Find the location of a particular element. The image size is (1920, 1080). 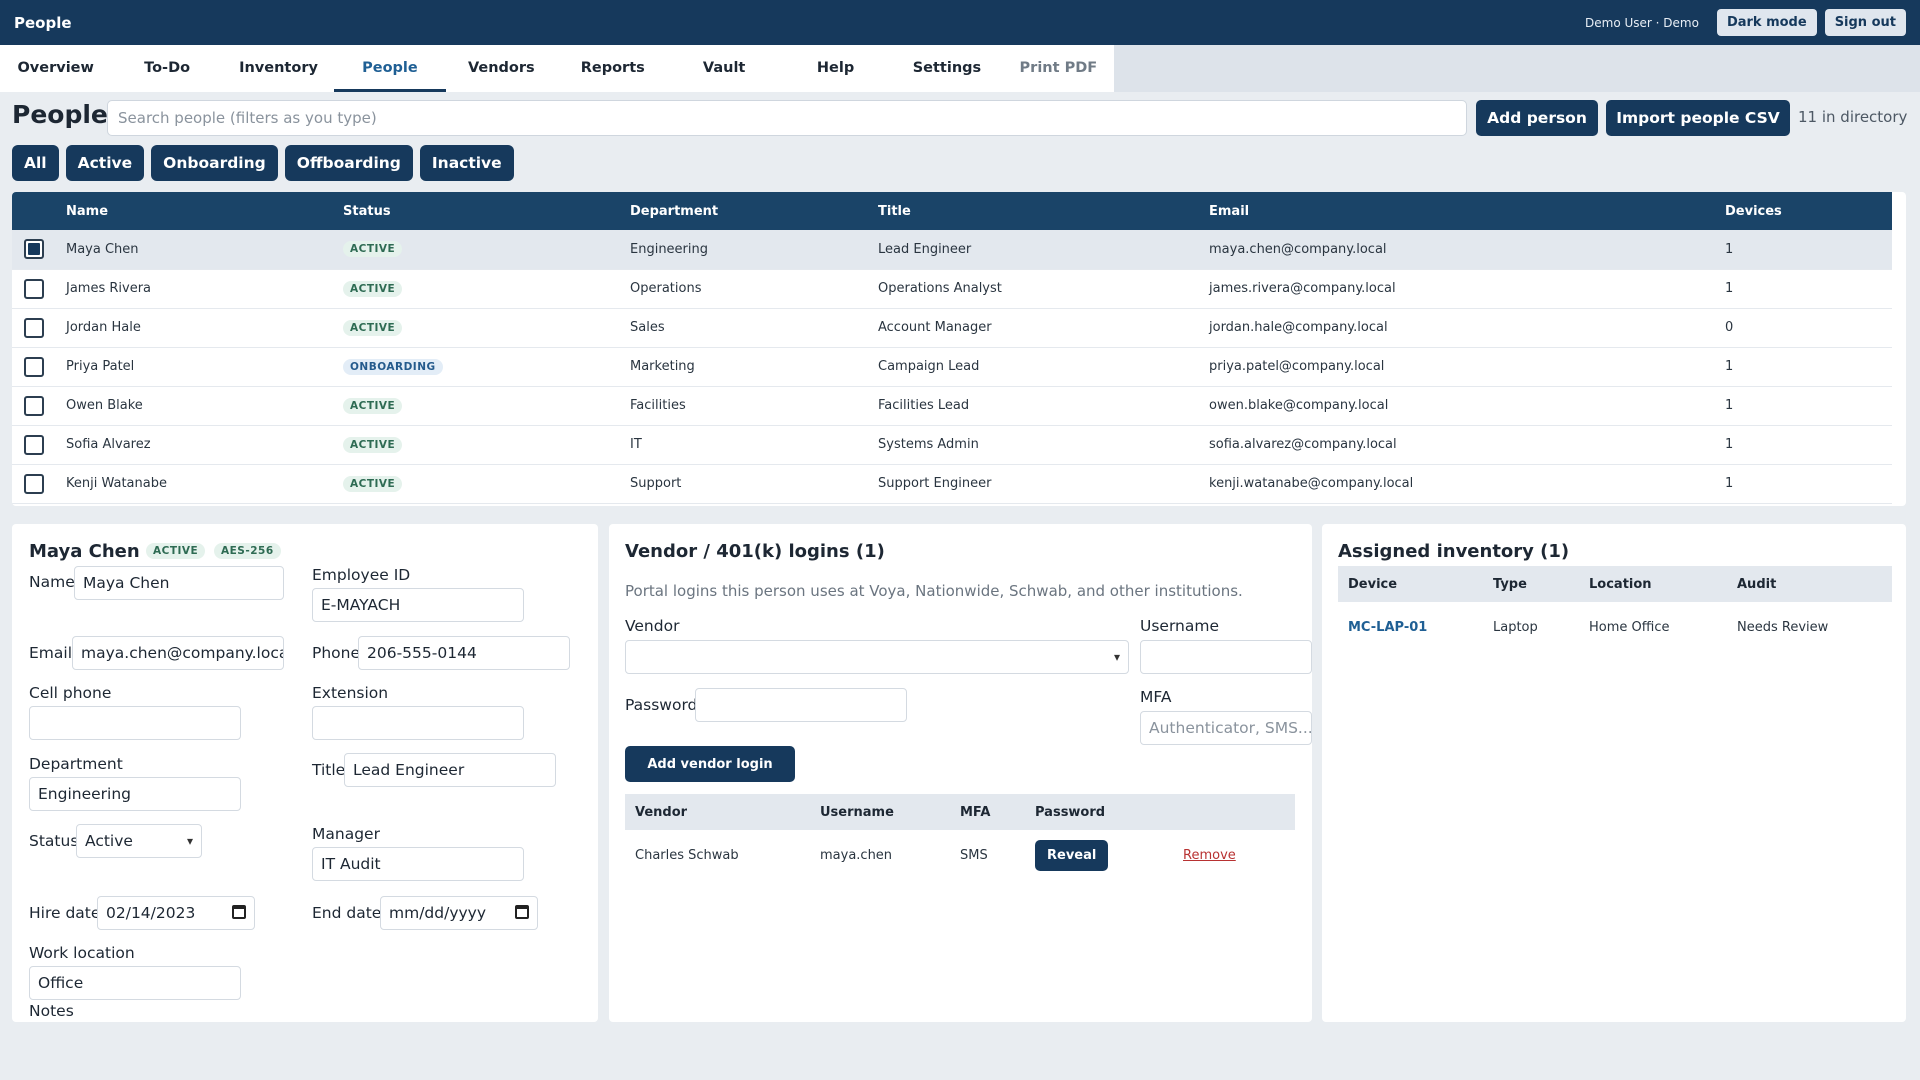

dark-mode-button: Dark mode is located at coordinates (1766, 22).